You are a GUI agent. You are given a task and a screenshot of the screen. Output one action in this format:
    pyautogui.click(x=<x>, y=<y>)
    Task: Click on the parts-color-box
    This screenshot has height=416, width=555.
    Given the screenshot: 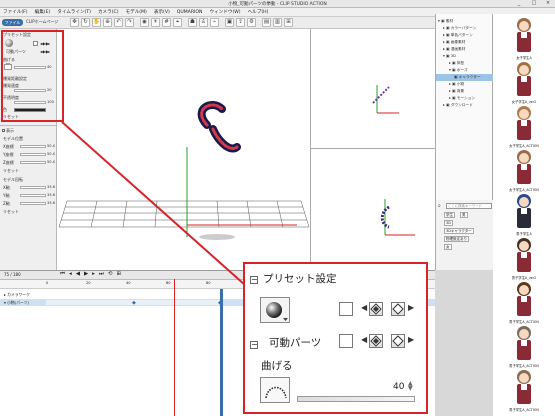 What is the action you would take?
    pyautogui.click(x=346, y=341)
    